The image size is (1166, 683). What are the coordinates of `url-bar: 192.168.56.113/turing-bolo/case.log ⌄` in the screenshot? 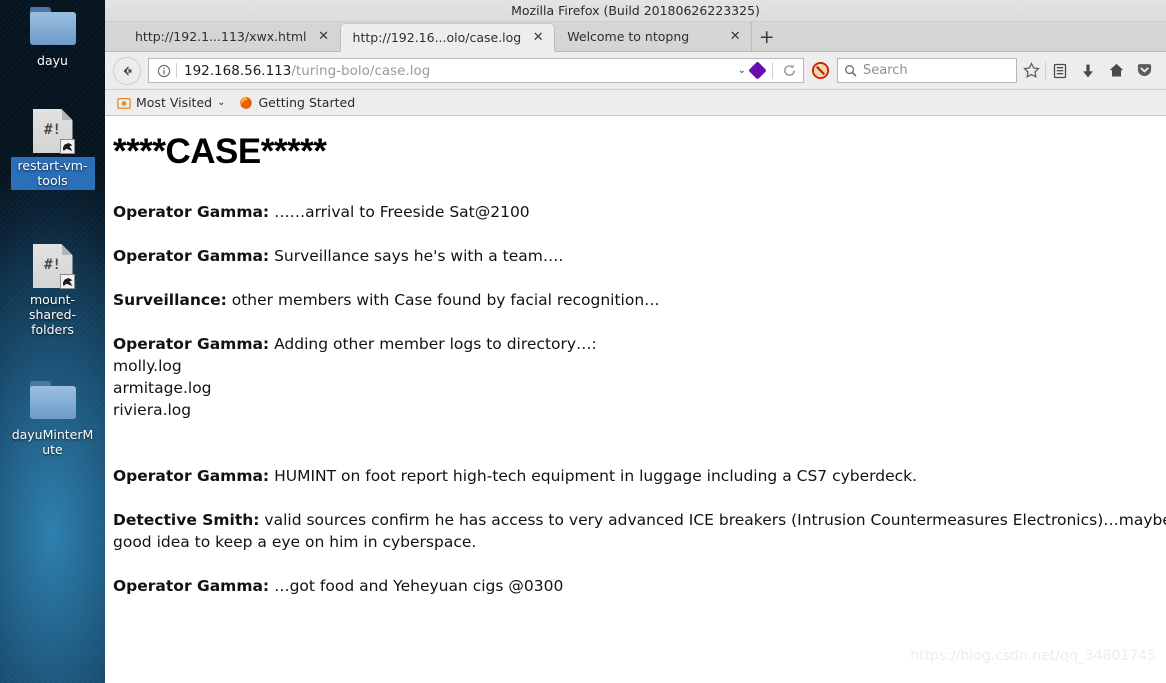 It's located at (476, 70).